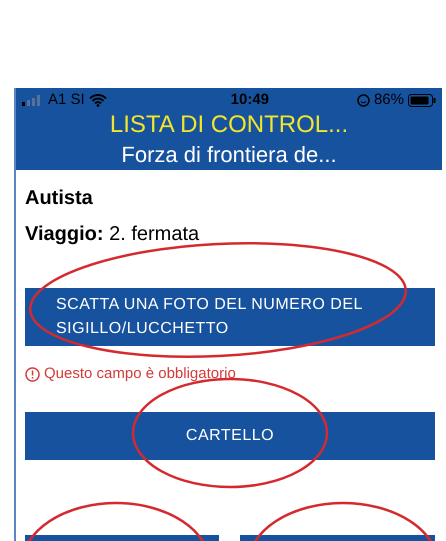 This screenshot has height=541, width=446. Describe the element at coordinates (97, 100) in the screenshot. I see `wifi-icon` at that location.